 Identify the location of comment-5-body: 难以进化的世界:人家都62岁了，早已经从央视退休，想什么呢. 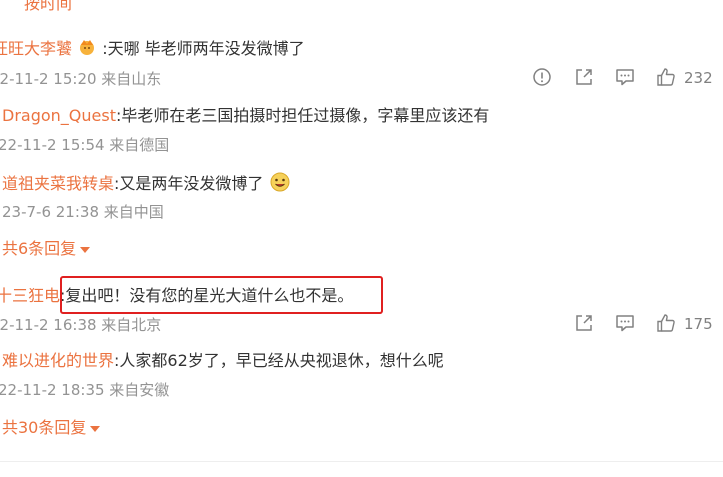
(223, 361).